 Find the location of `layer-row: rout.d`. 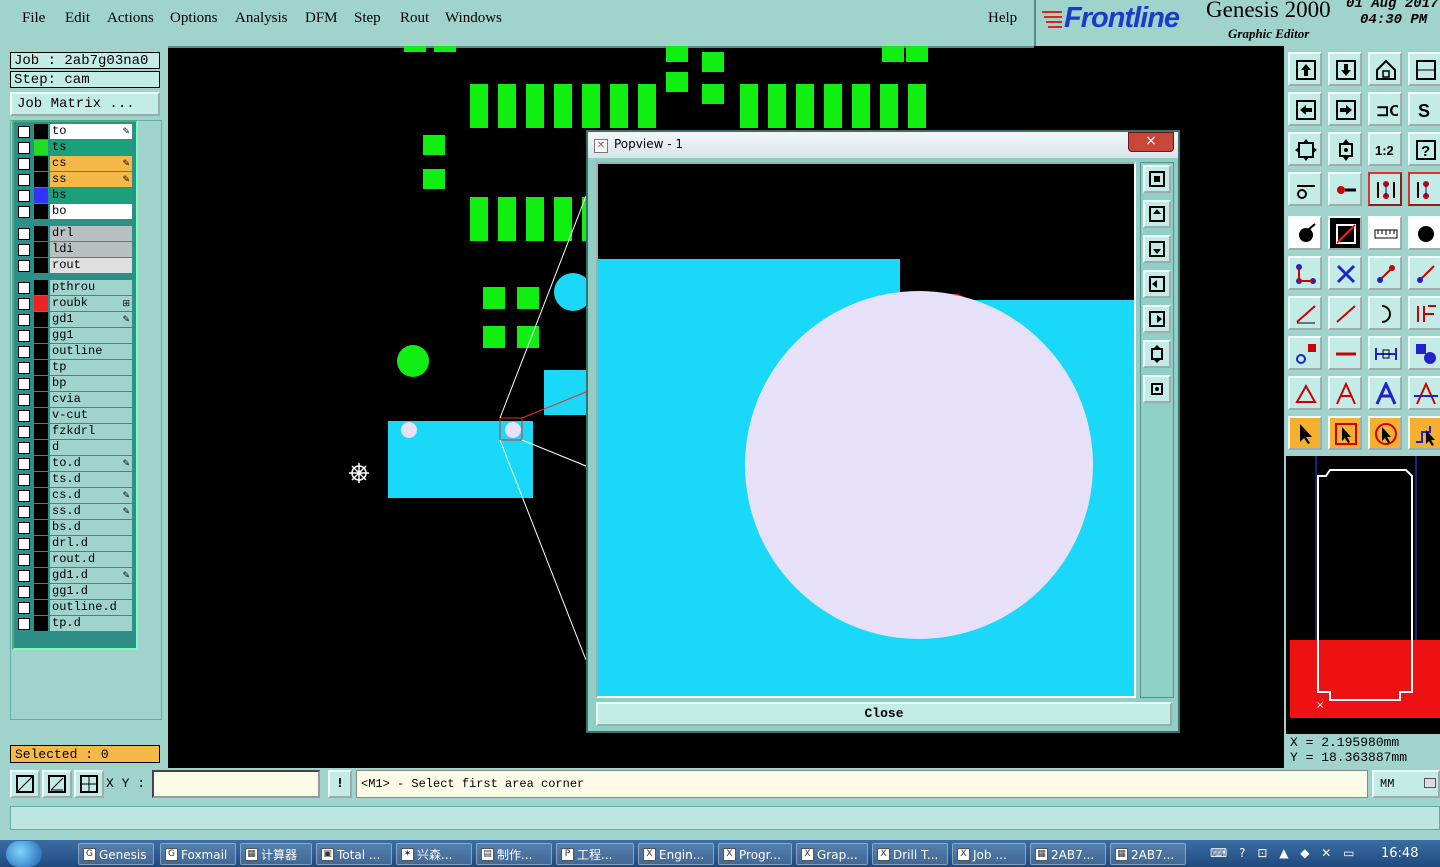

layer-row: rout.d is located at coordinates (74, 559).